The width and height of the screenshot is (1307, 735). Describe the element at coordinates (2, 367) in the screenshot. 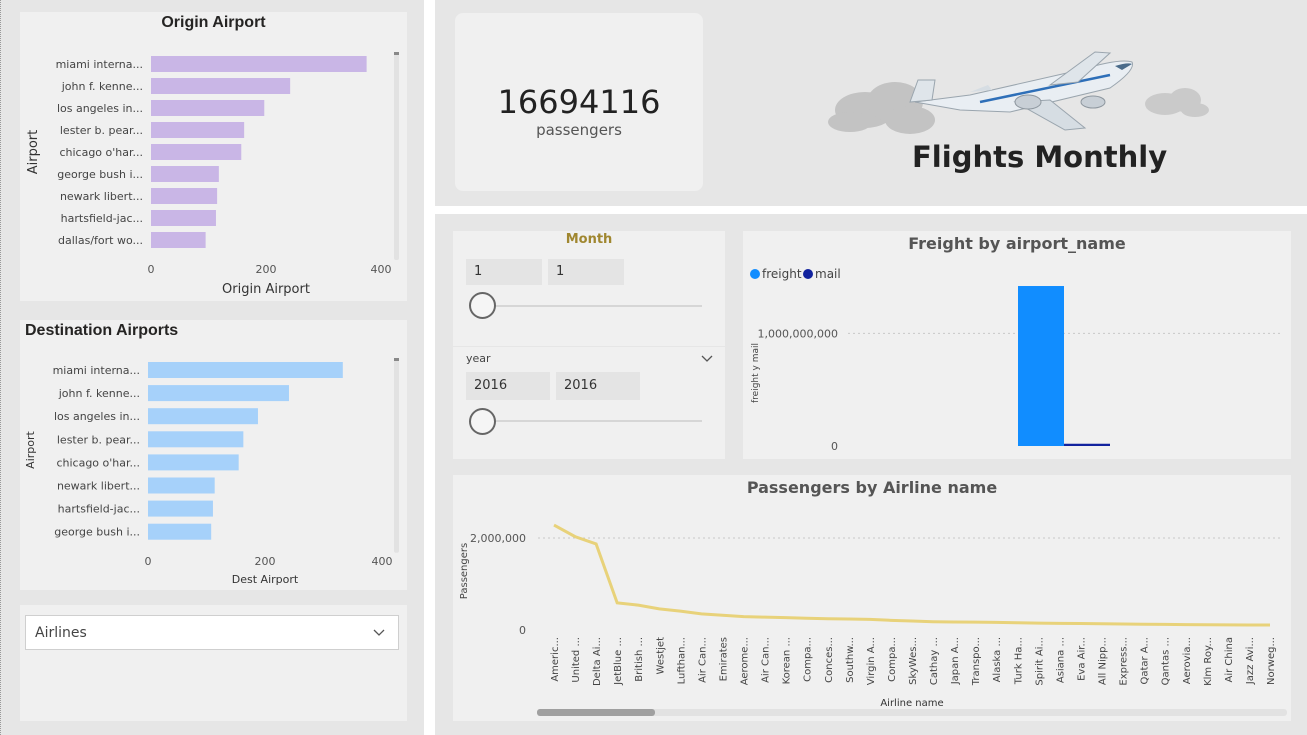

I see `left-edge` at that location.